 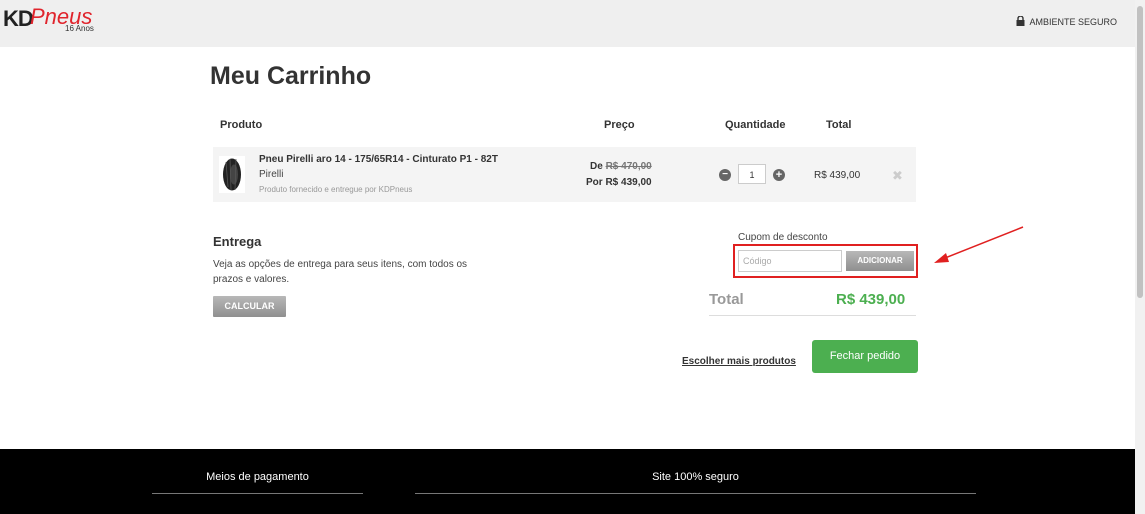 What do you see at coordinates (812, 315) in the screenshot?
I see `total-divider` at bounding box center [812, 315].